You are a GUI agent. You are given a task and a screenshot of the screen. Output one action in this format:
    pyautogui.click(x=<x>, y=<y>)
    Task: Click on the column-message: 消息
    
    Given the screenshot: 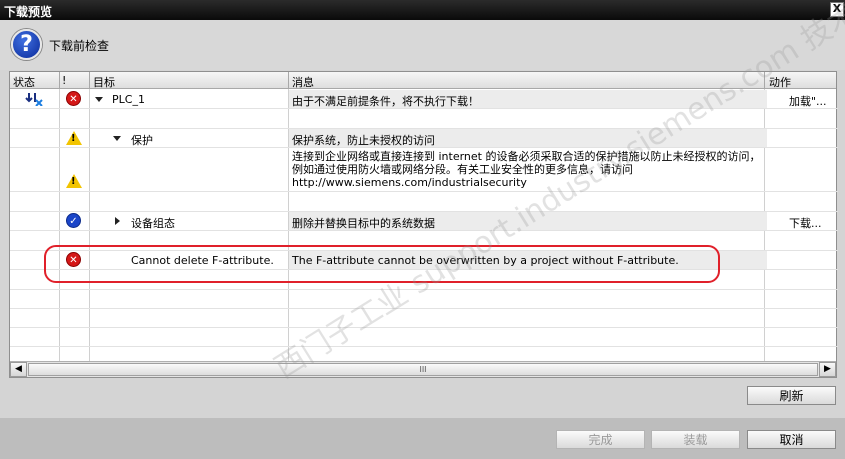 What is the action you would take?
    pyautogui.click(x=303, y=82)
    